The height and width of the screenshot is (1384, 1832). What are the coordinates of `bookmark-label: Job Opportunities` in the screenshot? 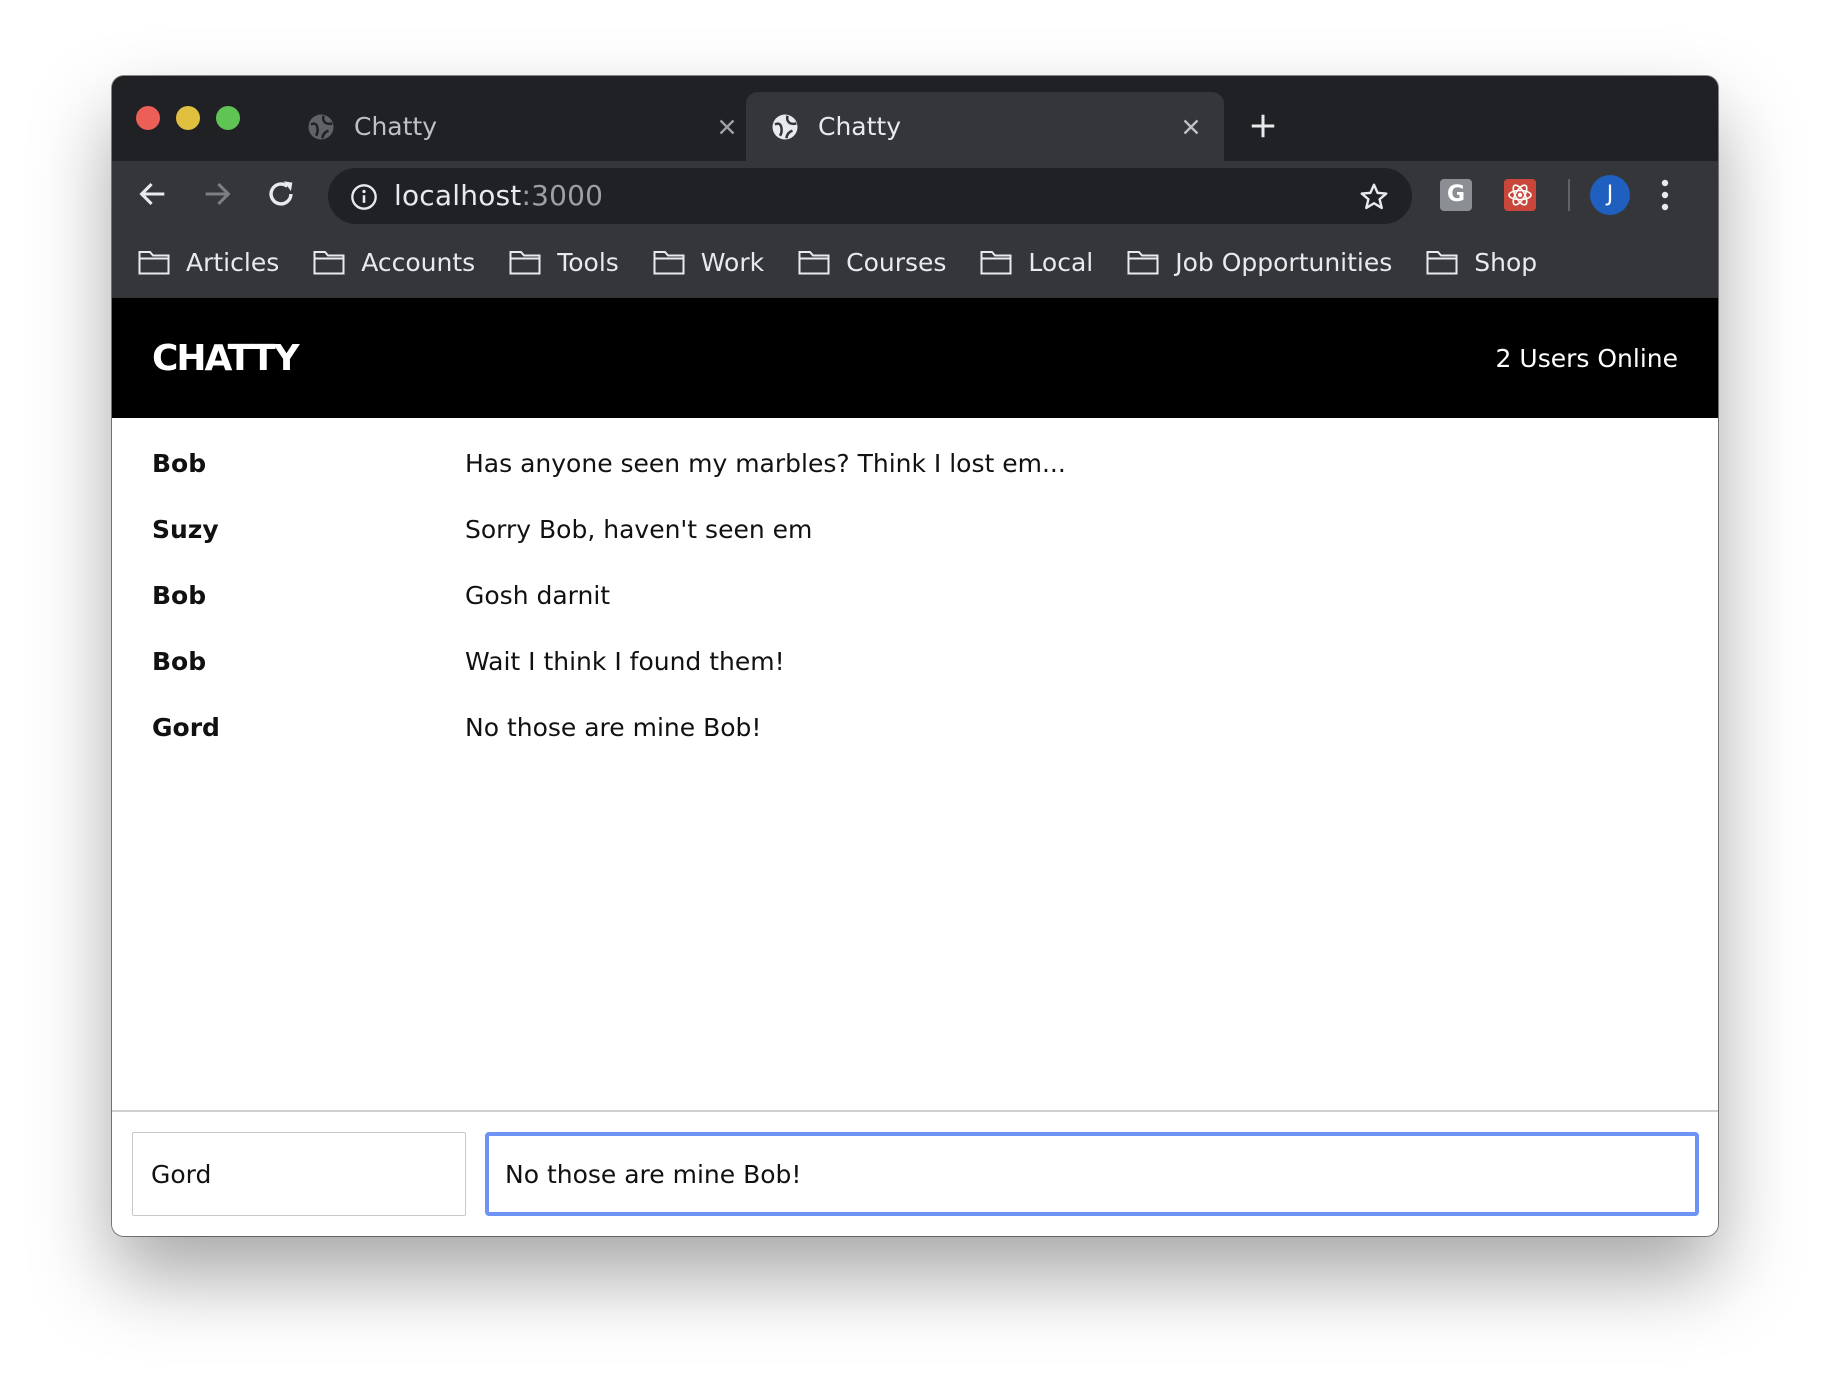 It's located at (1284, 262).